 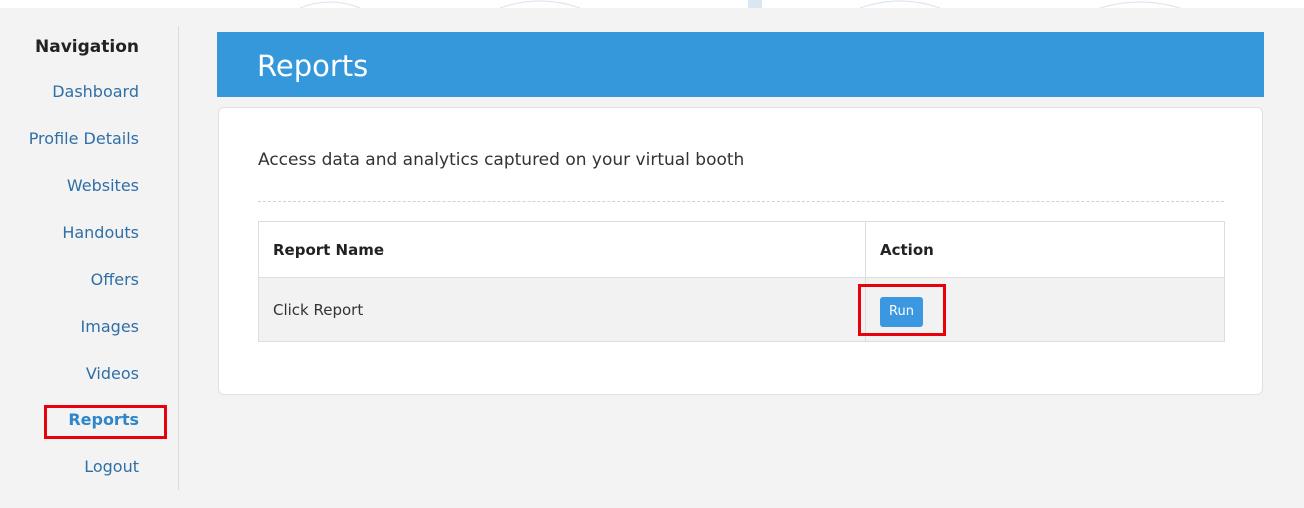 I want to click on sidebar-item-handouts: Handouts, so click(x=100, y=233).